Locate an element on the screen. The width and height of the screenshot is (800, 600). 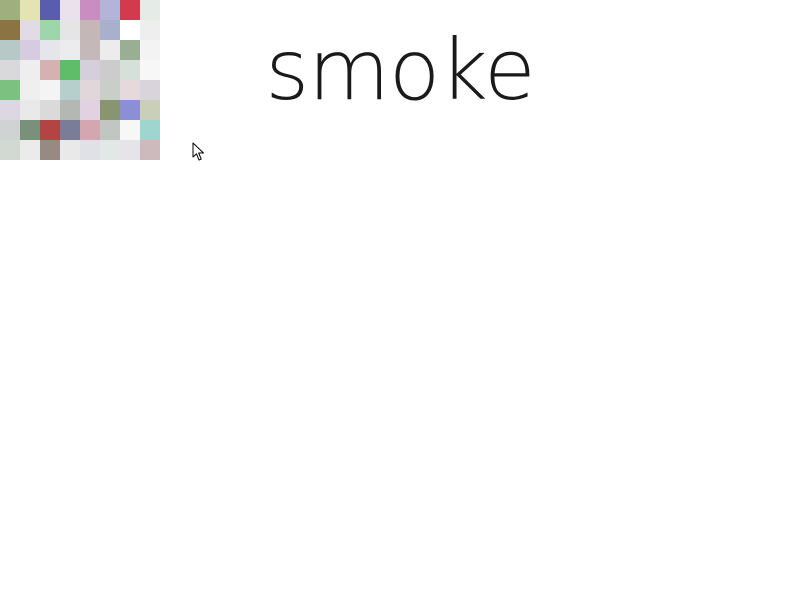
page-title: smoke is located at coordinates (400, 70).